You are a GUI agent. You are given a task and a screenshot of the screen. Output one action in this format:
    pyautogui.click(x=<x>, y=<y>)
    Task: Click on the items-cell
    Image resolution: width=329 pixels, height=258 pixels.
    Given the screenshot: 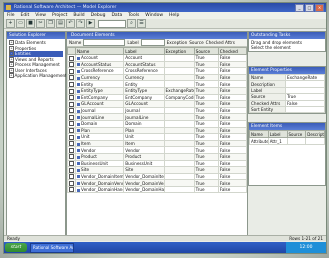 What is the action you would take?
    pyautogui.click(x=315, y=141)
    